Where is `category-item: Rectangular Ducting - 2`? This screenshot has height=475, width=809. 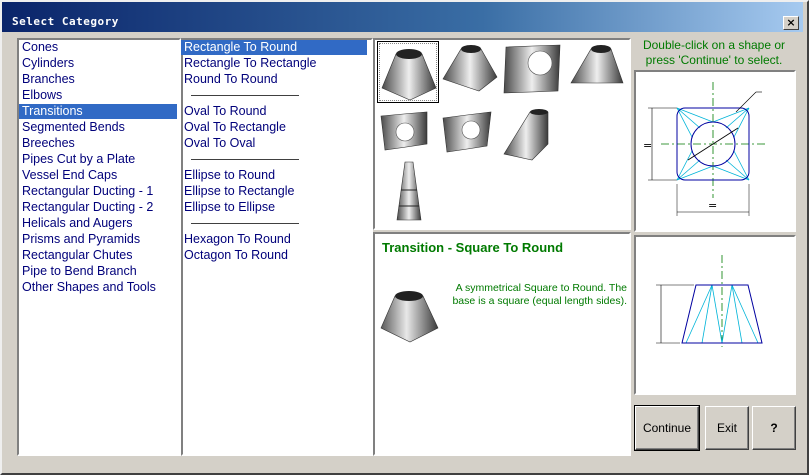
category-item: Rectangular Ducting - 2 is located at coordinates (98, 207).